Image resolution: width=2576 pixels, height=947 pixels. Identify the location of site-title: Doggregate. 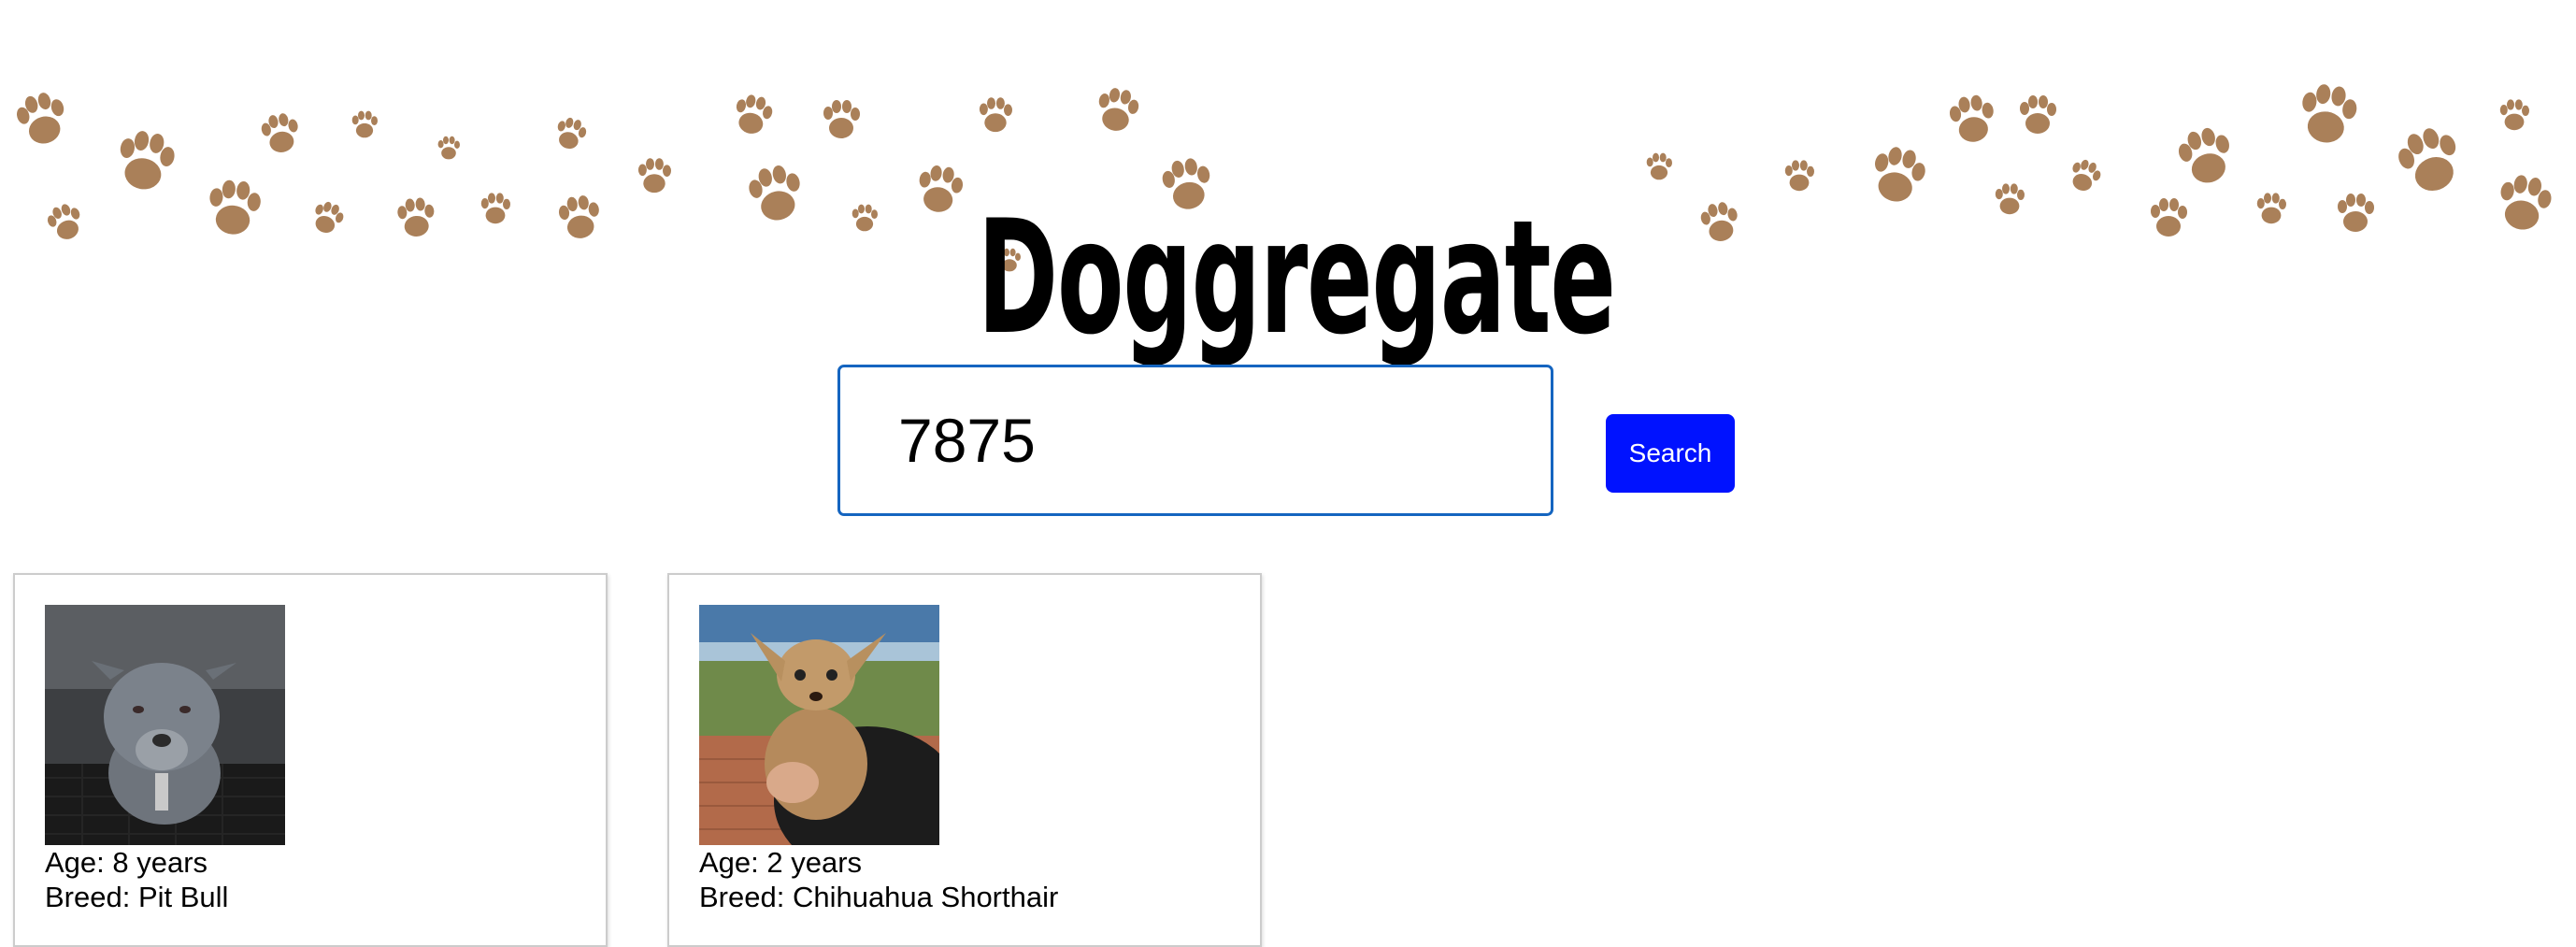
(1296, 277).